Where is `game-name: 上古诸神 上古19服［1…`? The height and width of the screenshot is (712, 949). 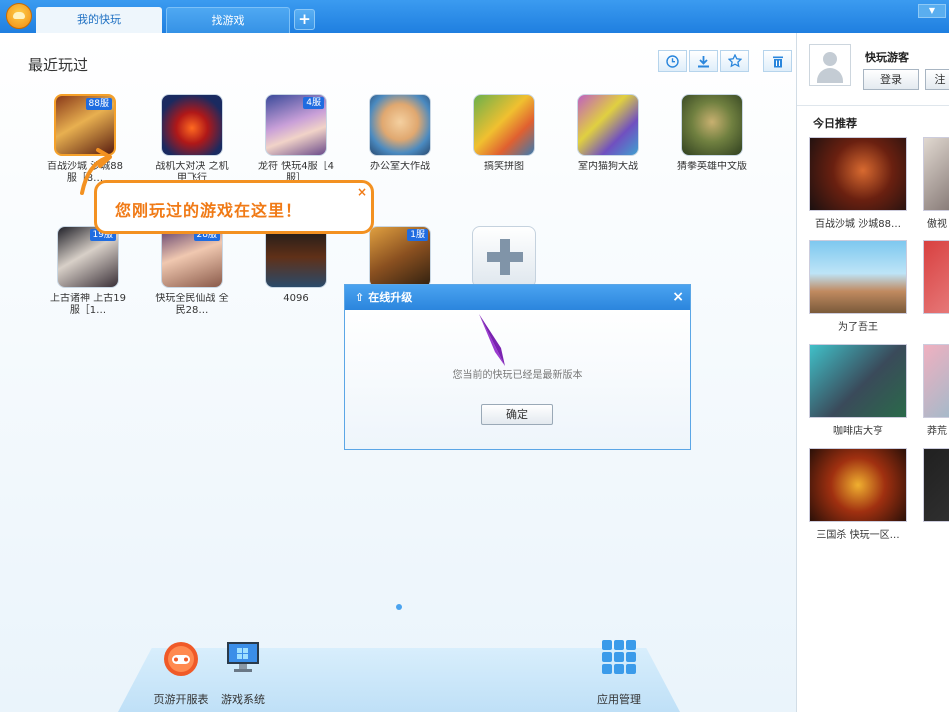 game-name: 上古诸神 上古19服［1… is located at coordinates (88, 304).